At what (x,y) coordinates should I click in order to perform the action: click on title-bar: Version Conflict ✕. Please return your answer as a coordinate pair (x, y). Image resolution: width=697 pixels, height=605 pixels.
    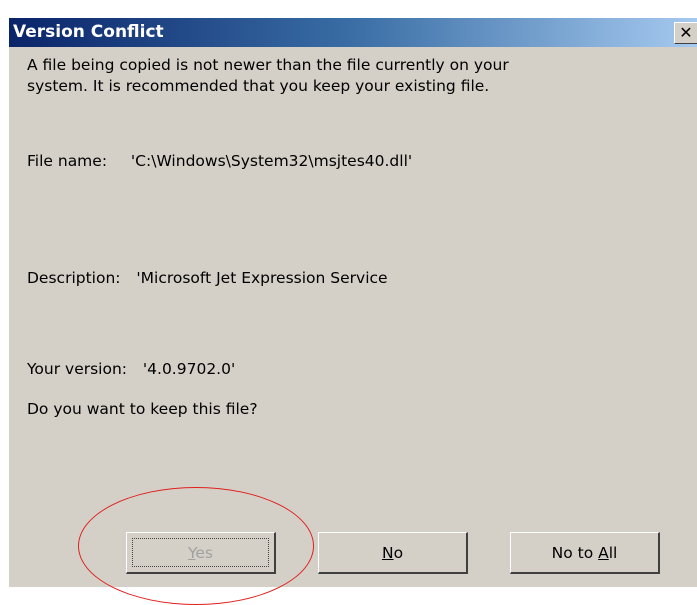
    Looking at the image, I should click on (353, 32).